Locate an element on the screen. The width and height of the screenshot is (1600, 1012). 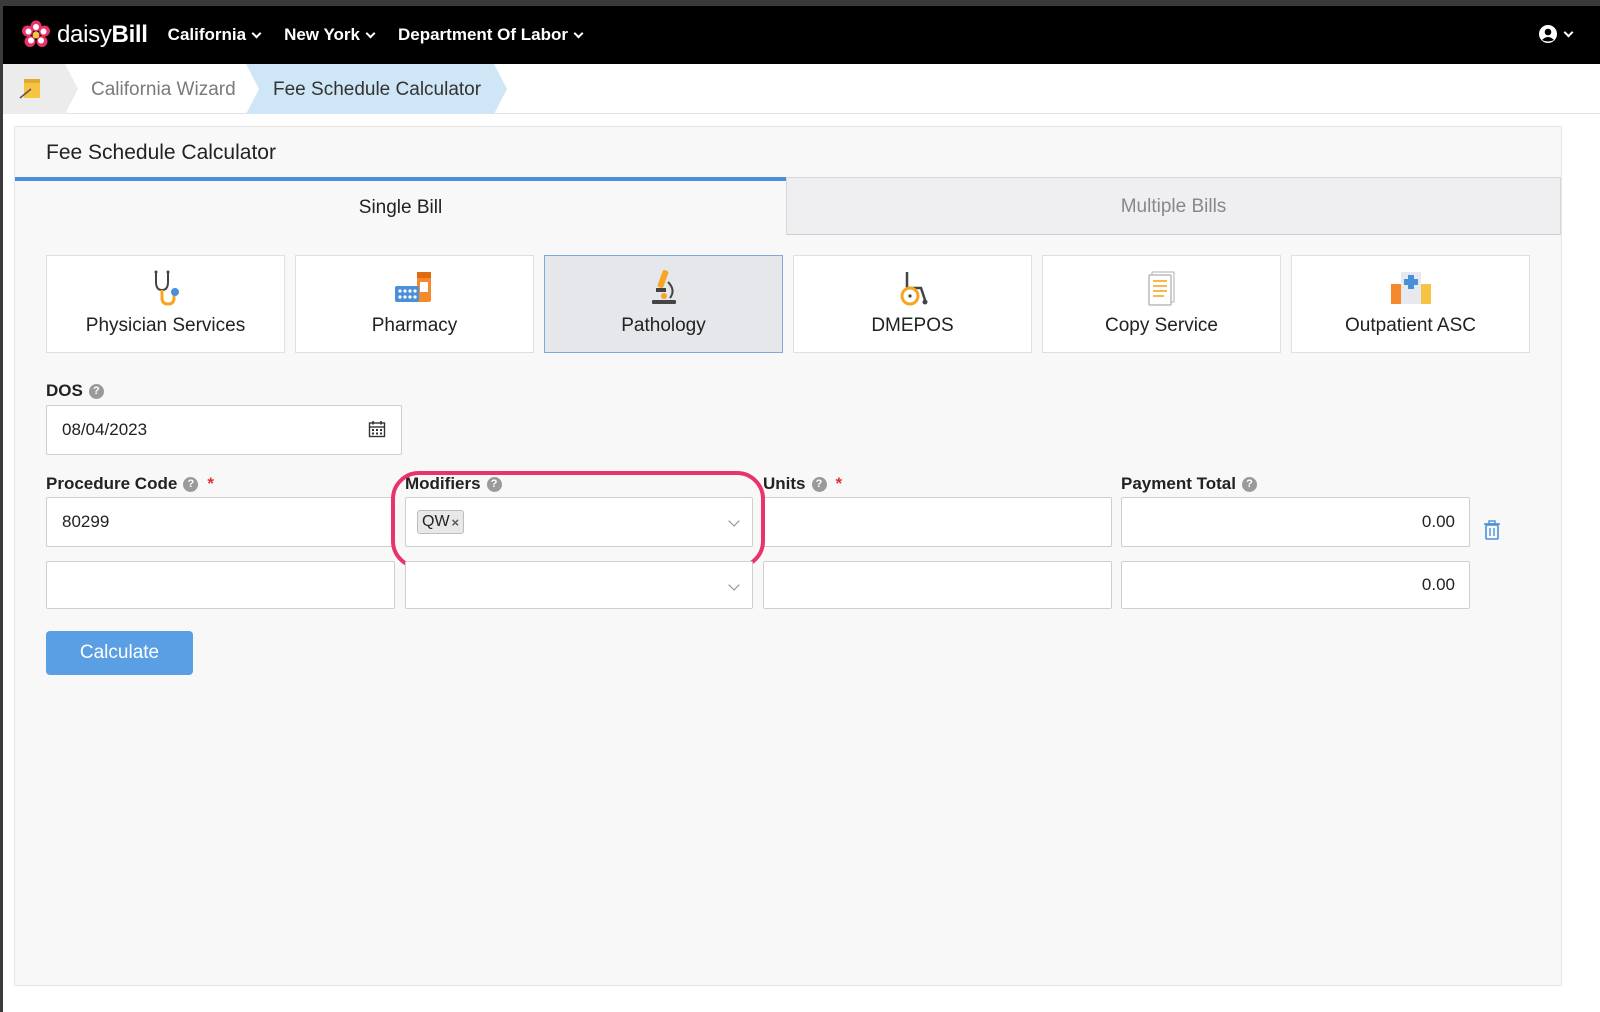
payment-total-label: Payment Total ? is located at coordinates (1189, 484).